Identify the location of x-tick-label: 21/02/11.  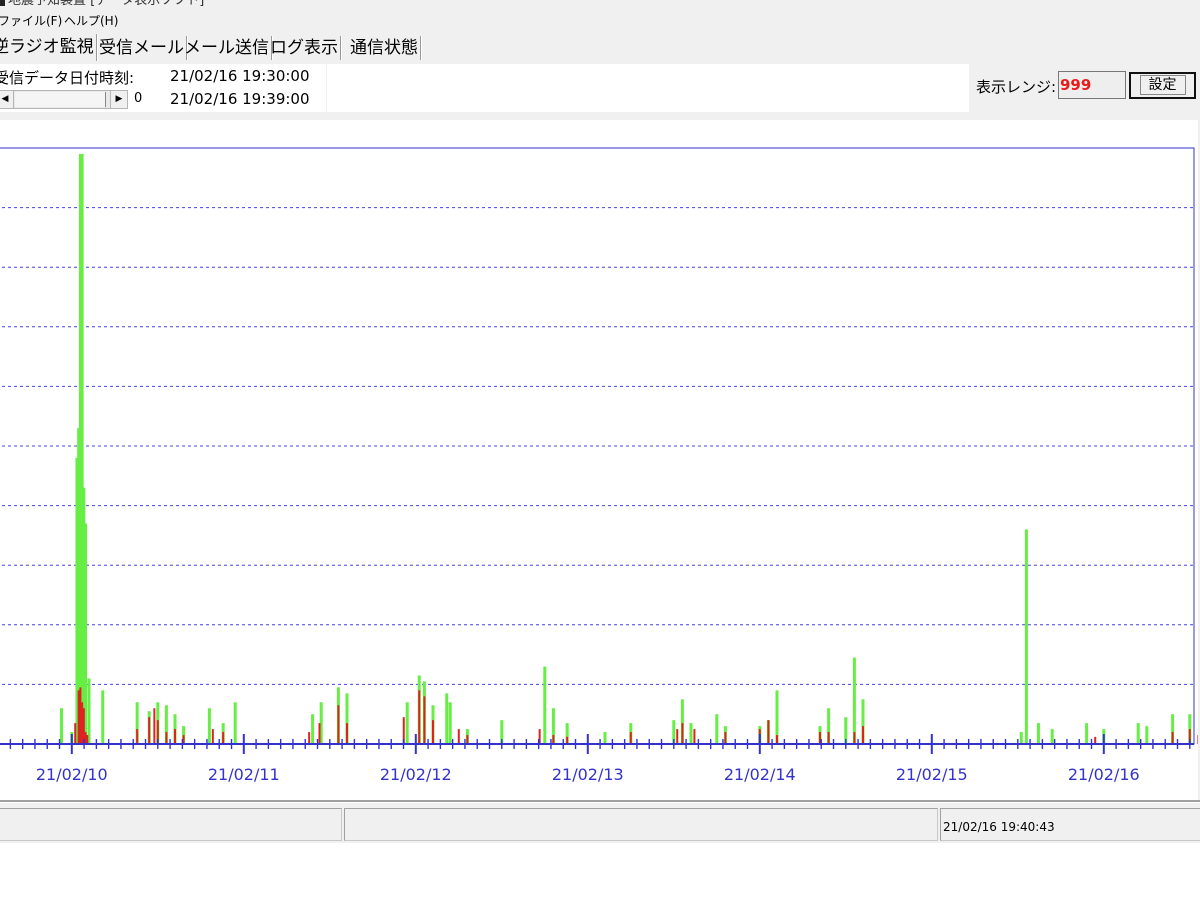
(244, 774).